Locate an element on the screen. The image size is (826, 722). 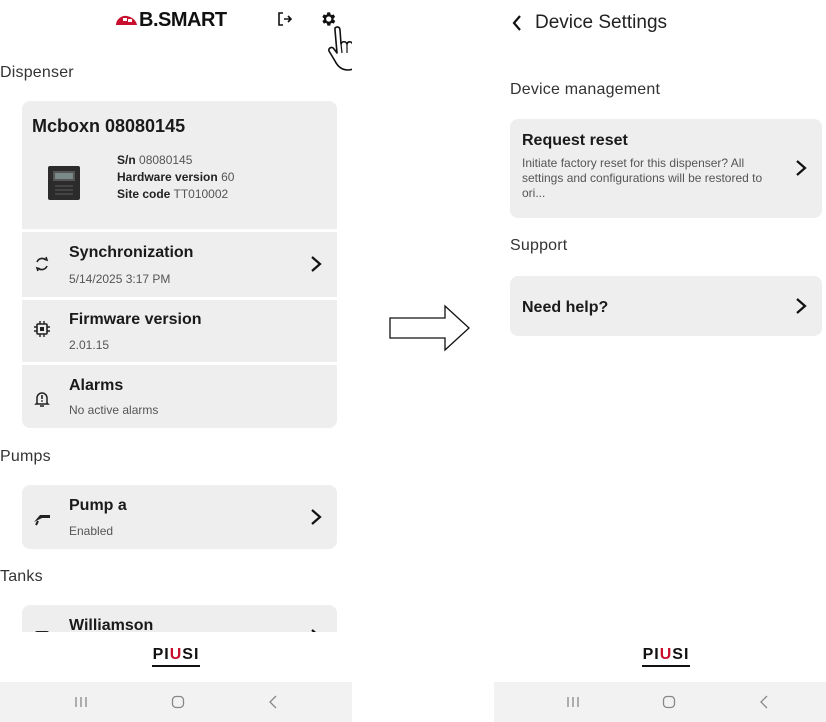
need-help-card: Need help? is located at coordinates (666, 306).